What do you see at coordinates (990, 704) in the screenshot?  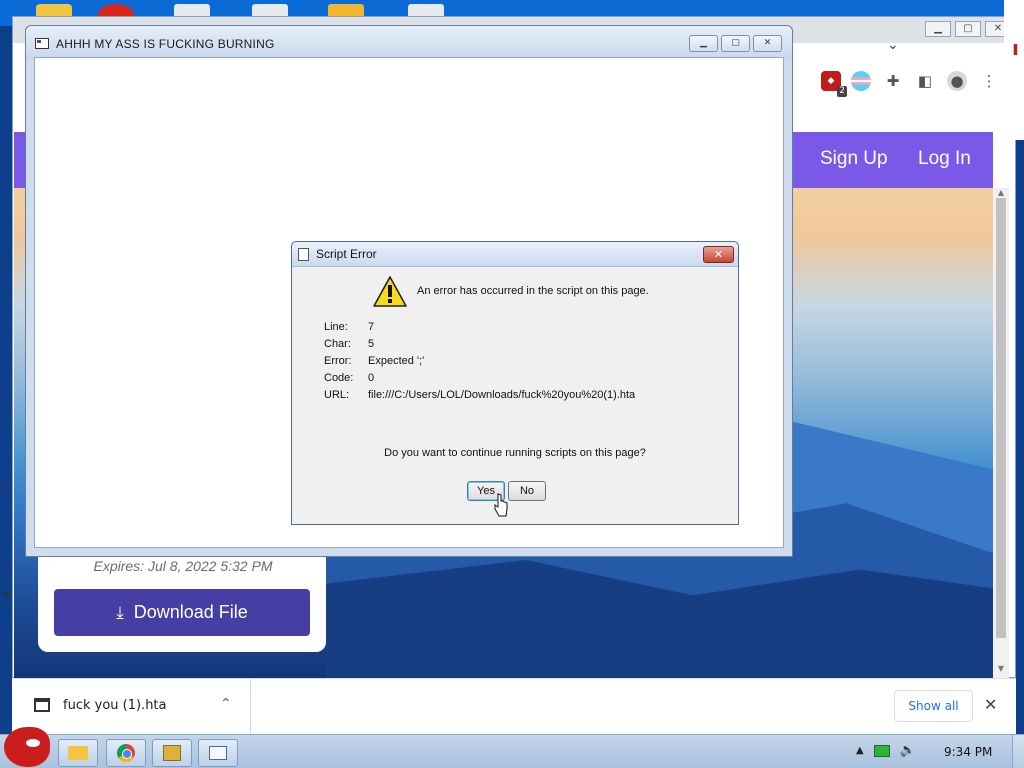 I see `close-shelf-icon: ✕` at bounding box center [990, 704].